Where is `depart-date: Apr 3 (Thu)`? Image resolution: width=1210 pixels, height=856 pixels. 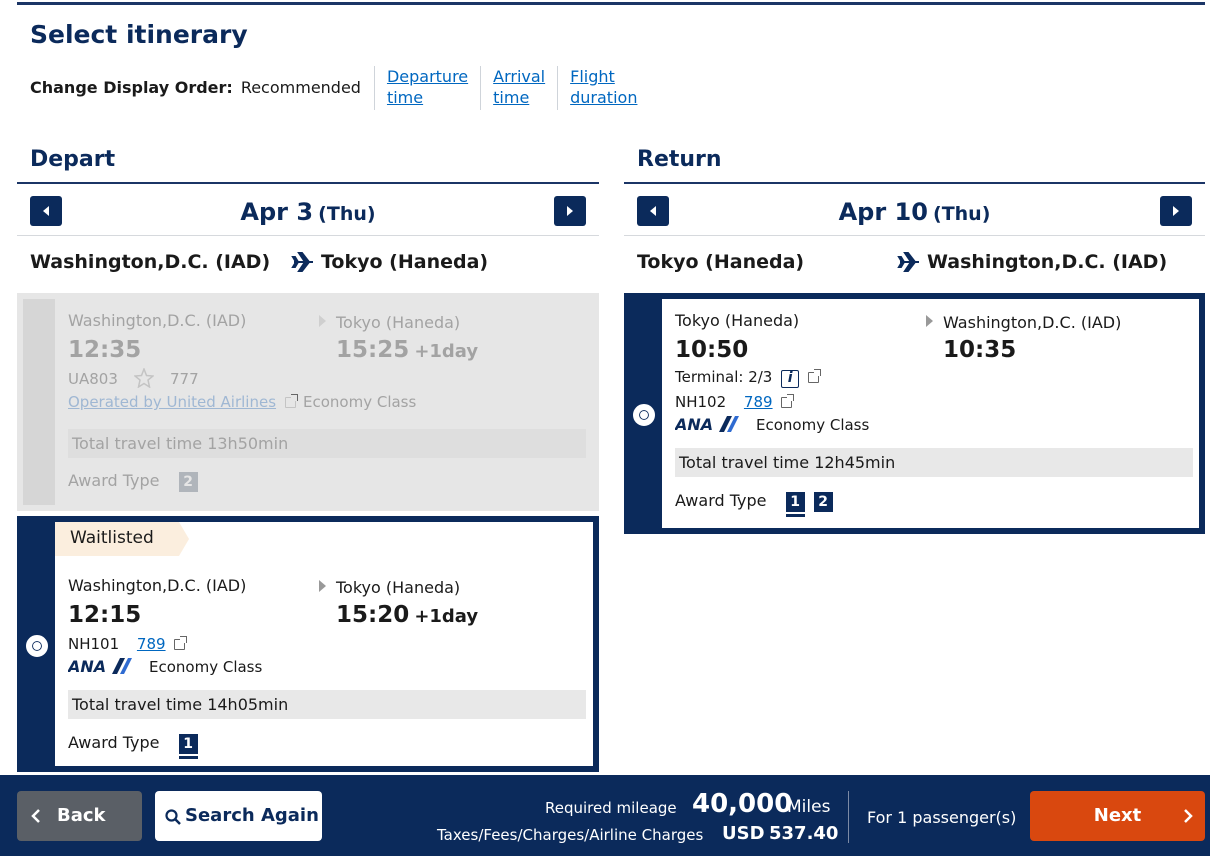 depart-date: Apr 3 (Thu) is located at coordinates (308, 212).